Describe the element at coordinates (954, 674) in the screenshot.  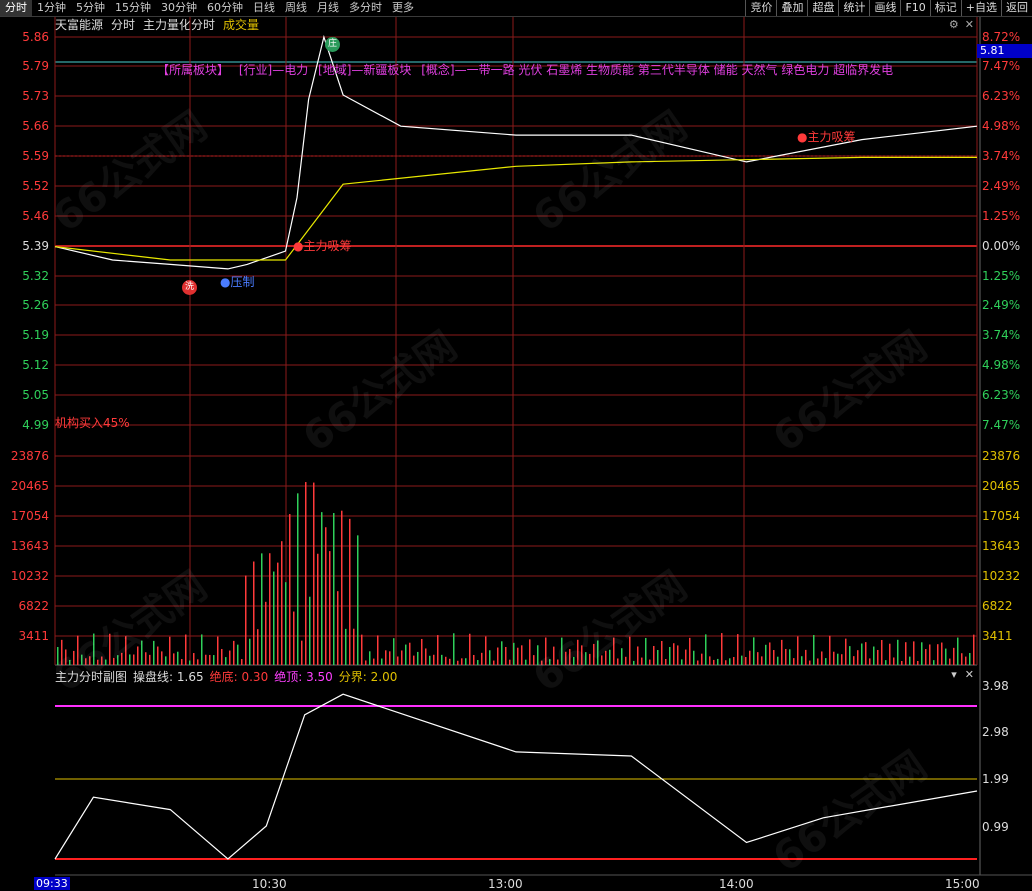
I see `chevron-down-icon: ▾` at that location.